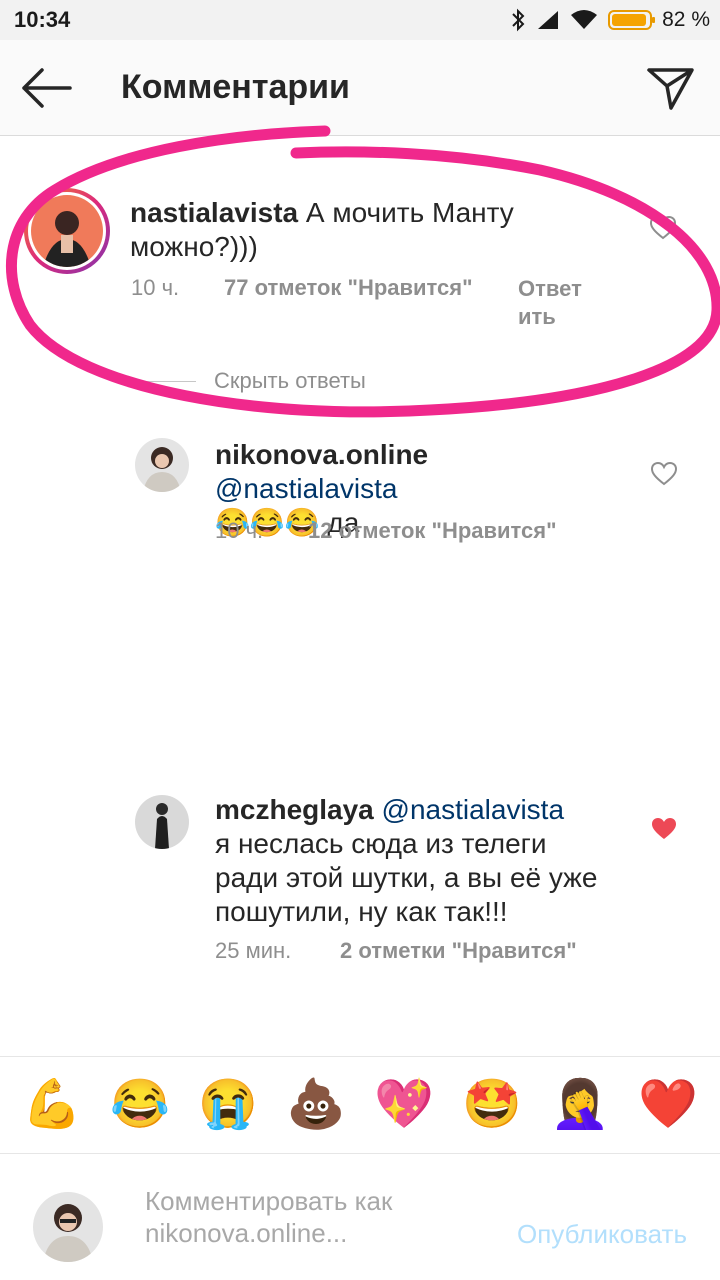 The image size is (720, 1280). What do you see at coordinates (548, 20) in the screenshot?
I see `signal-icon` at bounding box center [548, 20].